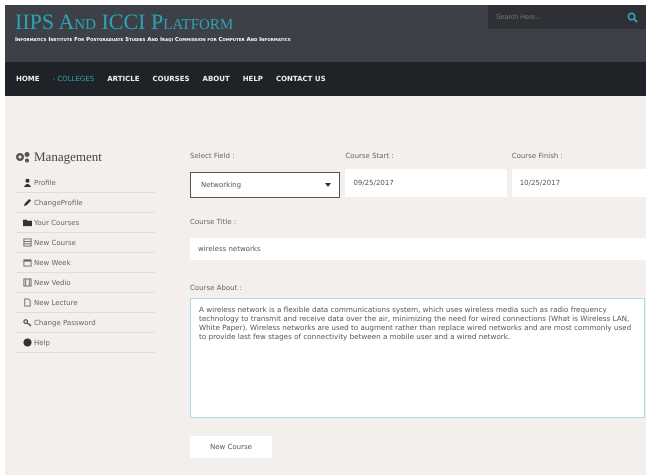 The image size is (646, 475). Describe the element at coordinates (68, 157) in the screenshot. I see `sidebar-title: Management` at that location.